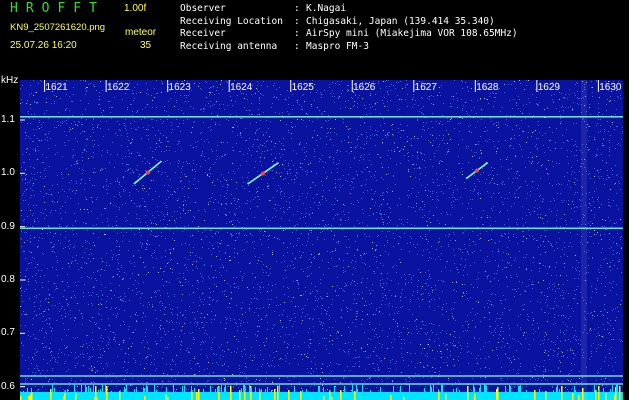 The image size is (629, 400). I want to click on x-tick-label: 1628, so click(487, 87).